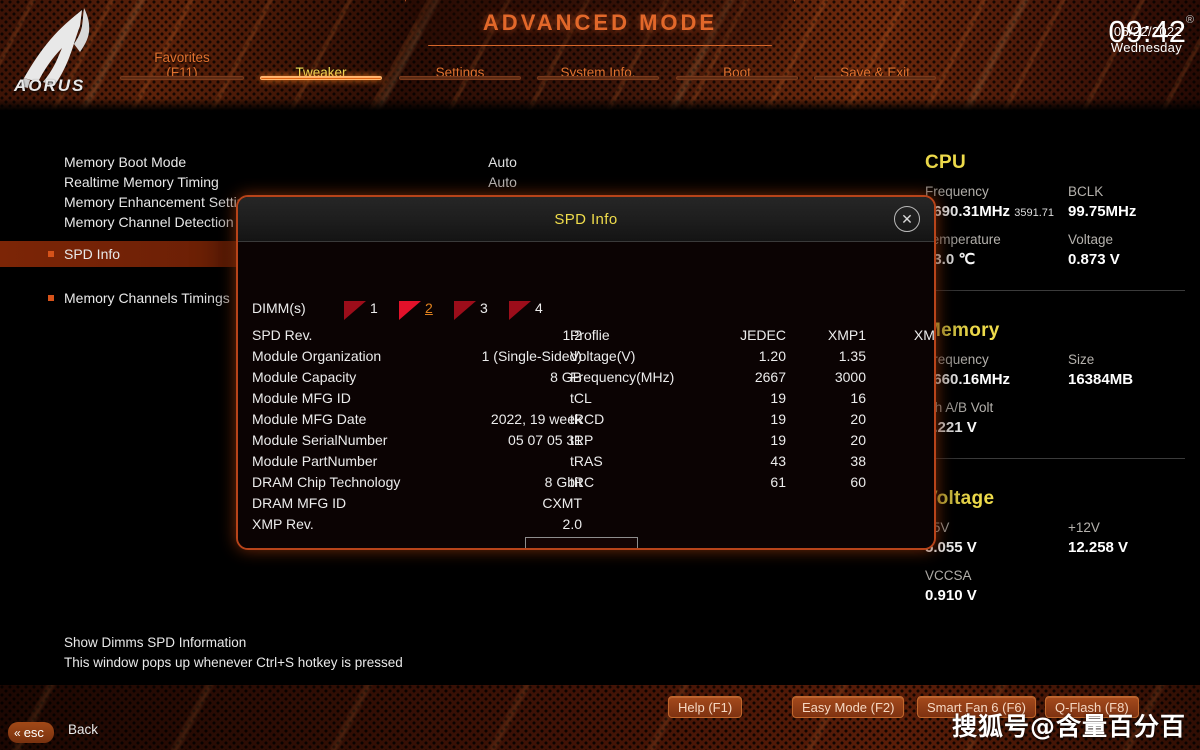 The image size is (1200, 750). I want to click on row-key: DRAM Chip Technology, so click(326, 482).